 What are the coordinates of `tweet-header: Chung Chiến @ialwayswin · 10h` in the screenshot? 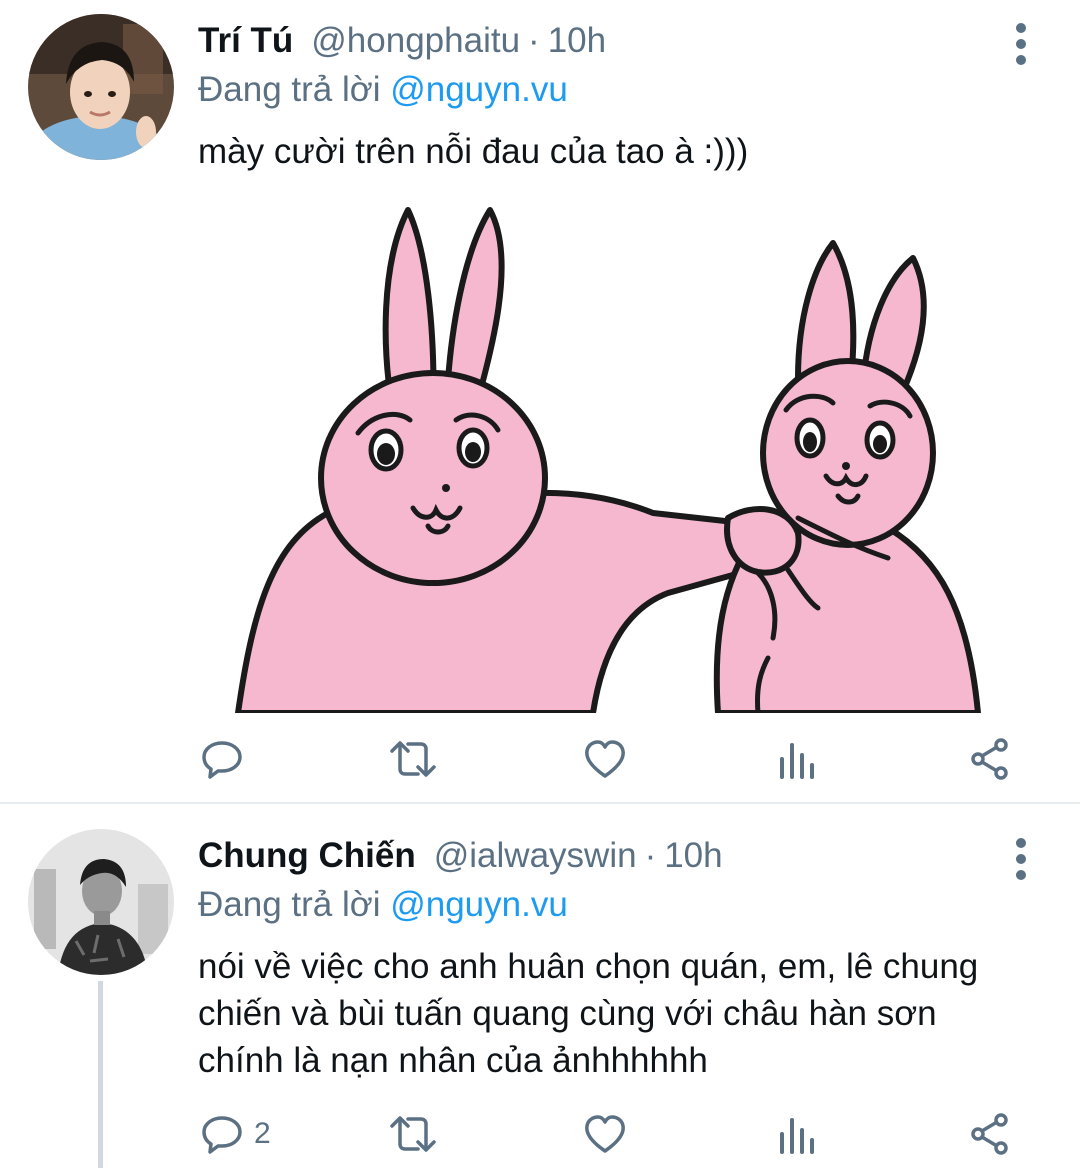 It's located at (460, 856).